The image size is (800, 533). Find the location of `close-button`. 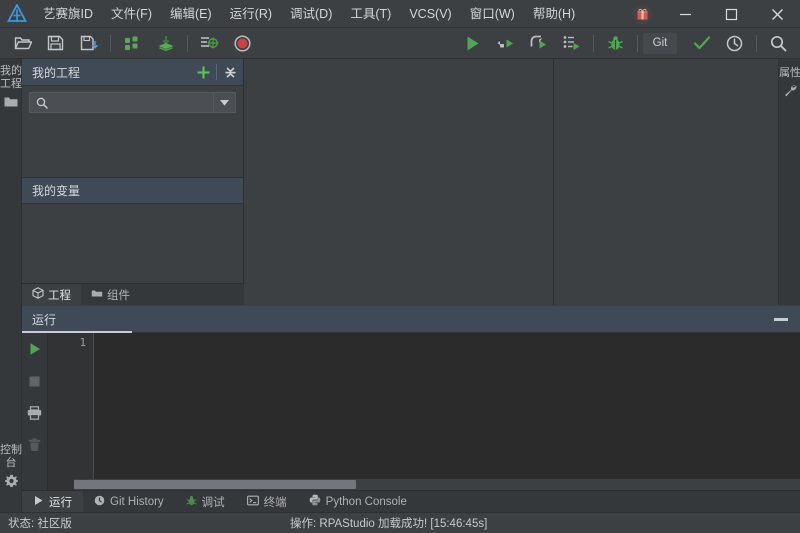

close-button is located at coordinates (777, 14).